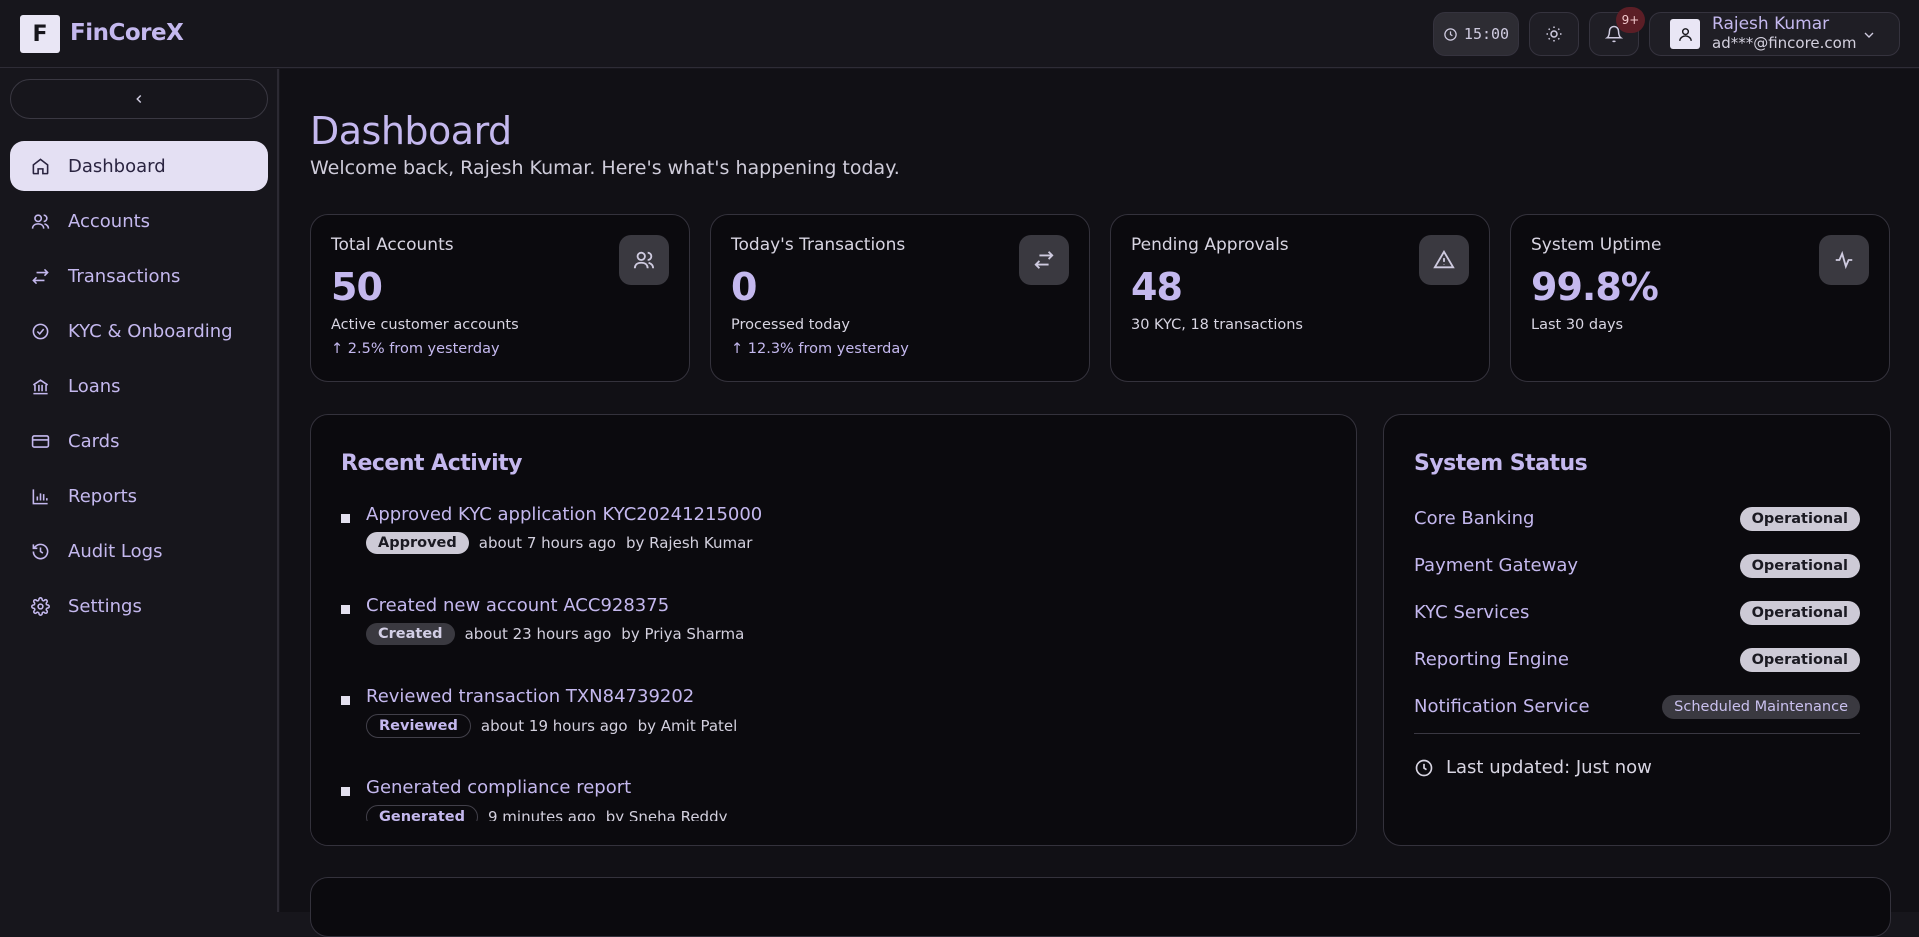  I want to click on stat-trend: ↑ 2.5% from yesterday, so click(415, 349).